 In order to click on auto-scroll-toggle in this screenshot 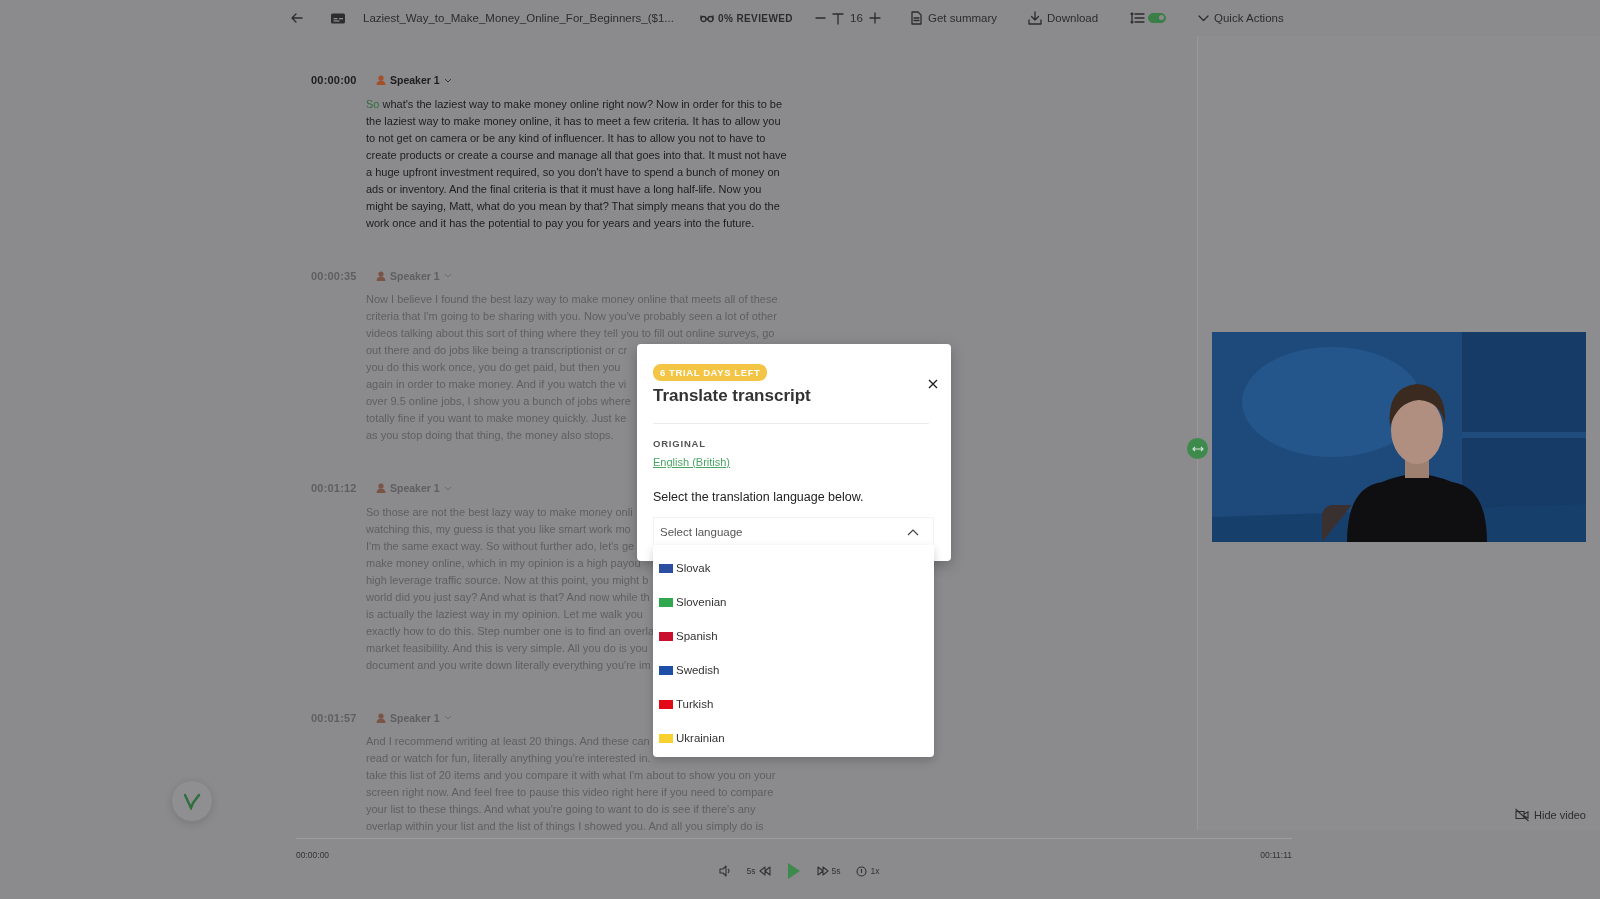, I will do `click(1157, 18)`.